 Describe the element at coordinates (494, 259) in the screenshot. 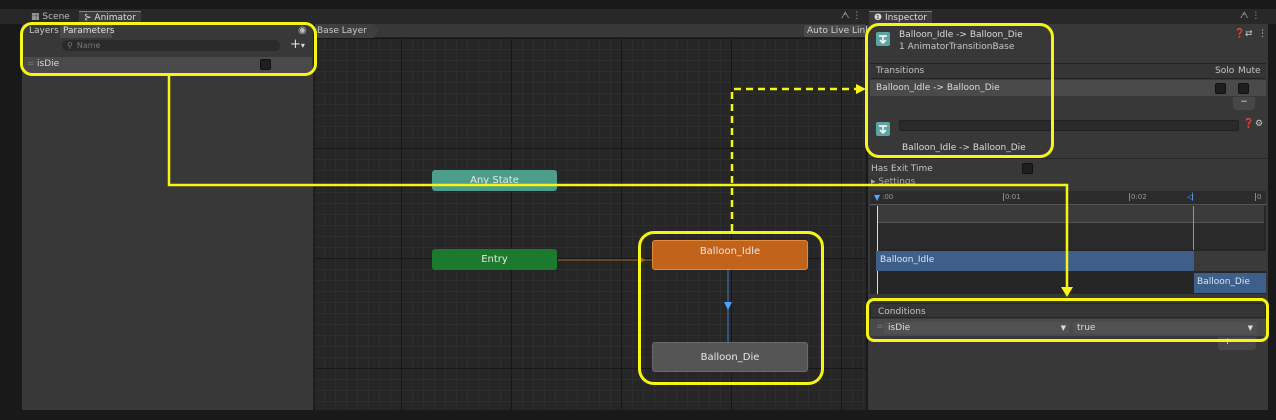

I see `entry-node: Entry` at that location.